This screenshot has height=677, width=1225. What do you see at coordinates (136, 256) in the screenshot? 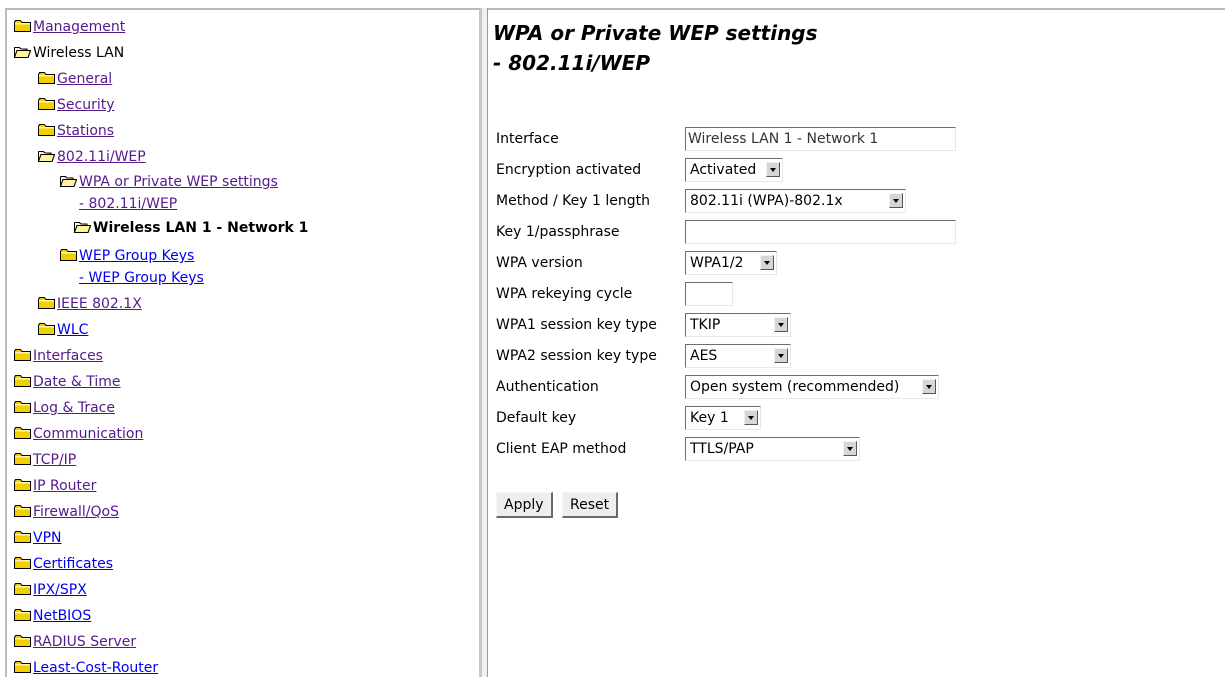
I see `nav-link-wep-group-keys: WEP Group Keys` at bounding box center [136, 256].